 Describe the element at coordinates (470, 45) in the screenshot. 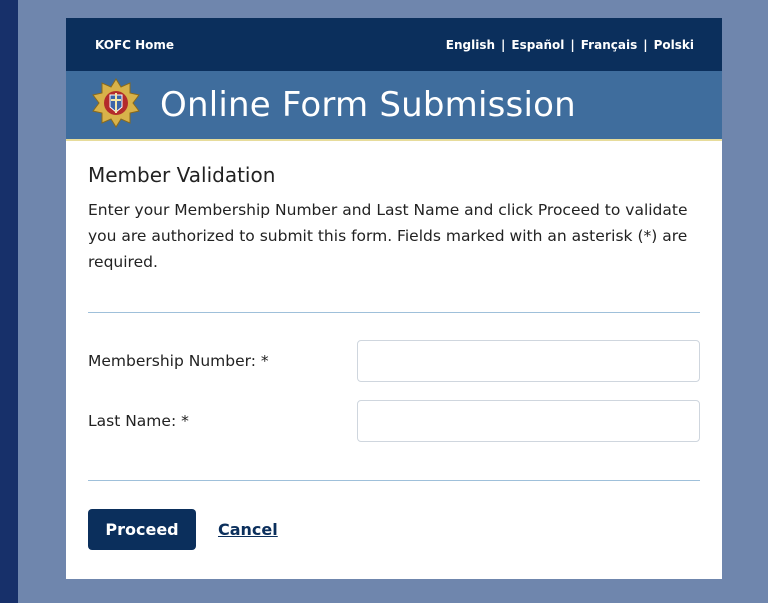

I see `language-link-english: English` at that location.